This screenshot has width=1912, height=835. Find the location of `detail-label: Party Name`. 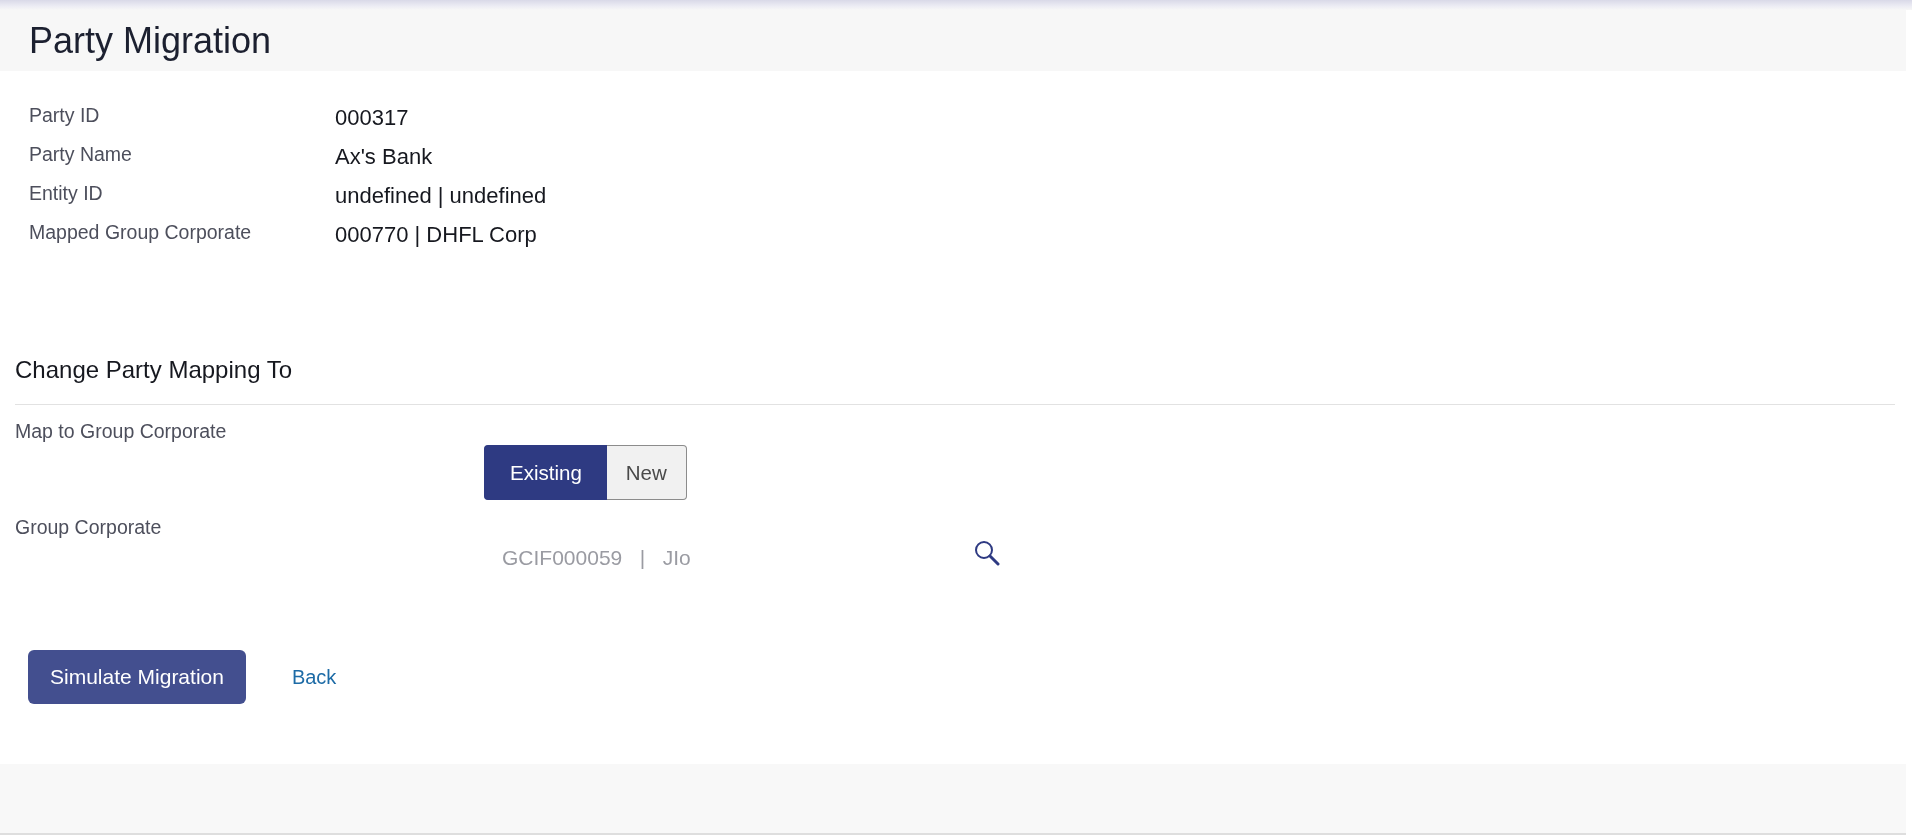

detail-label: Party Name is located at coordinates (80, 154).